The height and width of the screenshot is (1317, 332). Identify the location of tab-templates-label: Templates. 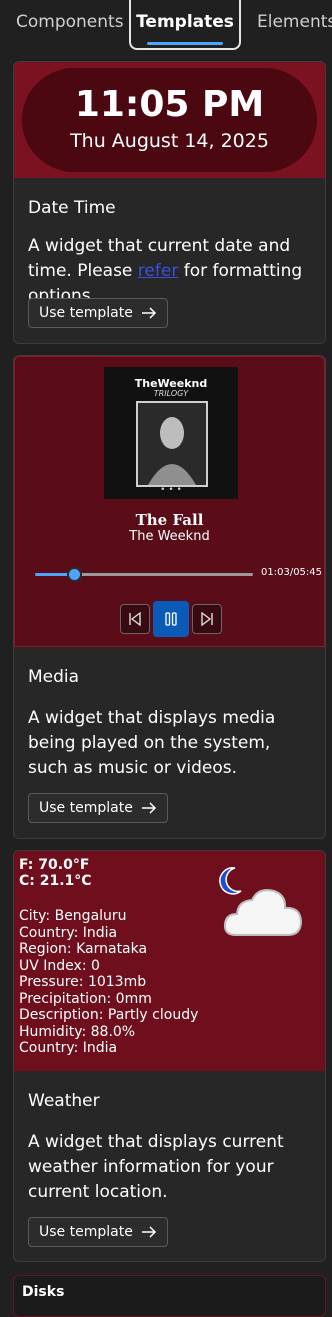
(185, 22).